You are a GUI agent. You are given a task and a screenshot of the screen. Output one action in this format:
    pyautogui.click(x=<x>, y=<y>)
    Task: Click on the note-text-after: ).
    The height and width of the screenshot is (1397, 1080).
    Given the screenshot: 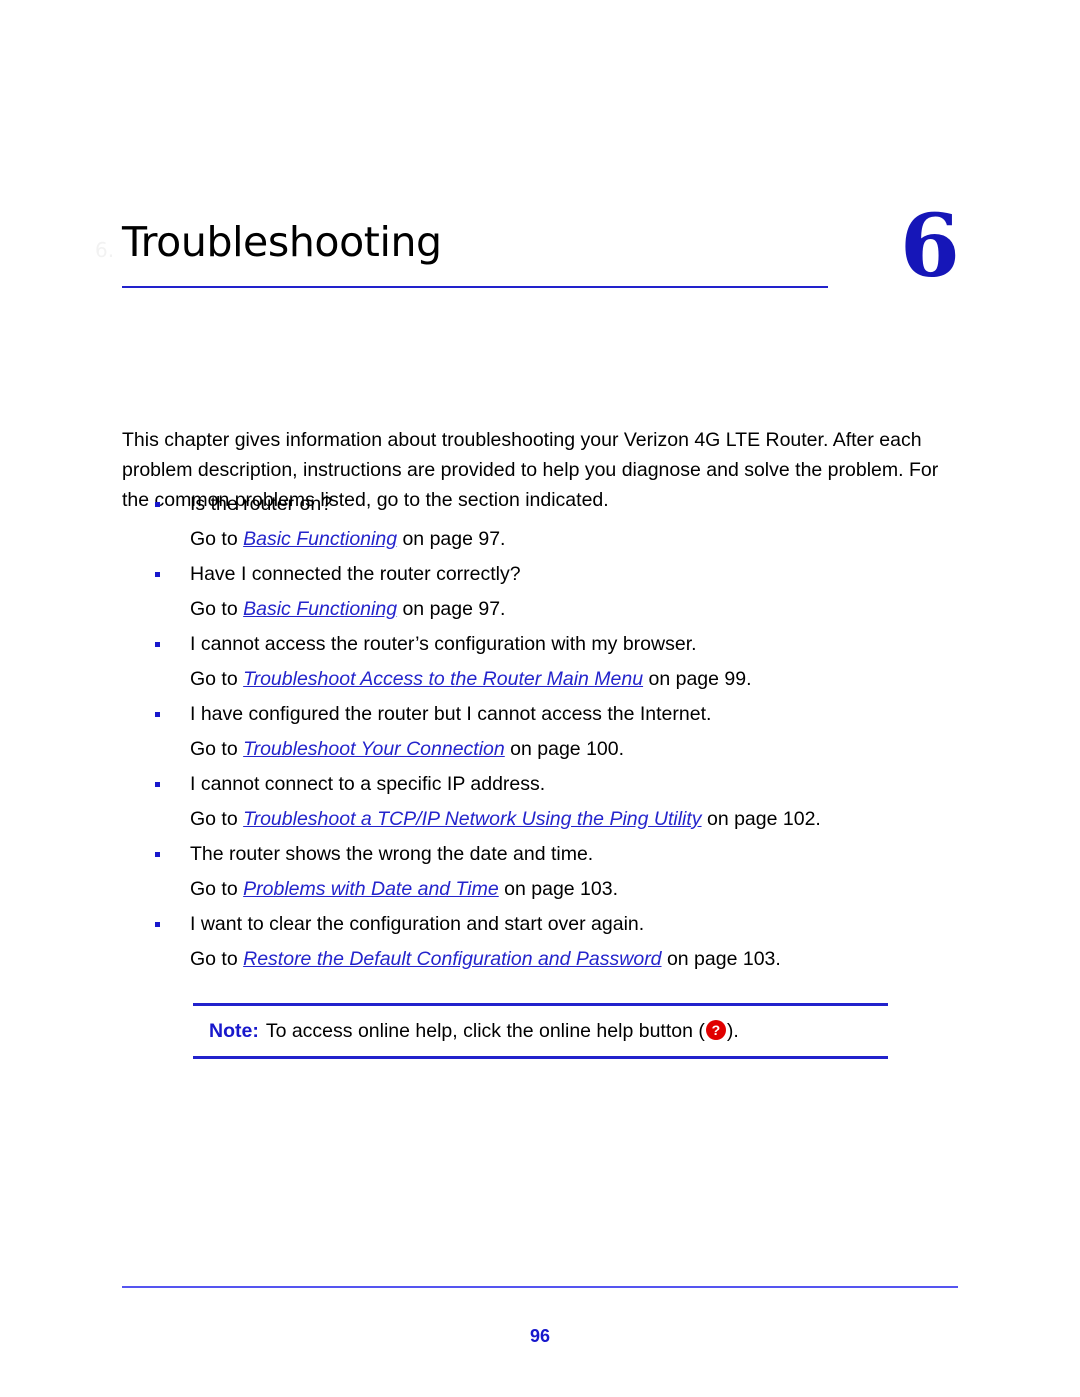 What is the action you would take?
    pyautogui.click(x=732, y=1031)
    